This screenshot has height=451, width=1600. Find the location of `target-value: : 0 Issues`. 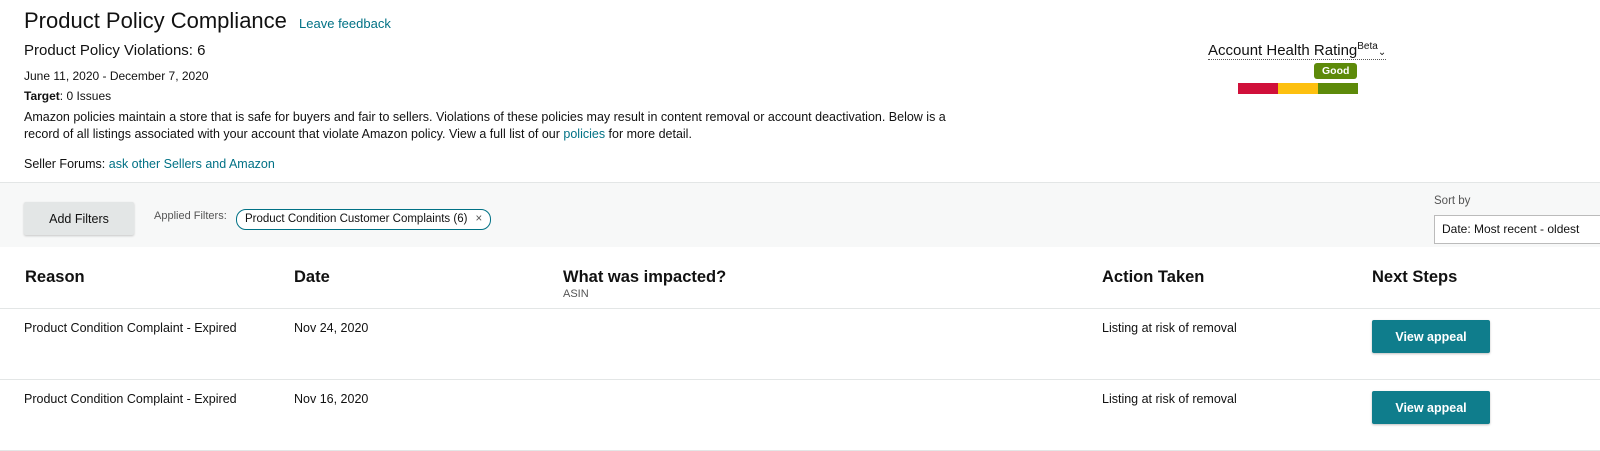

target-value: : 0 Issues is located at coordinates (85, 96).